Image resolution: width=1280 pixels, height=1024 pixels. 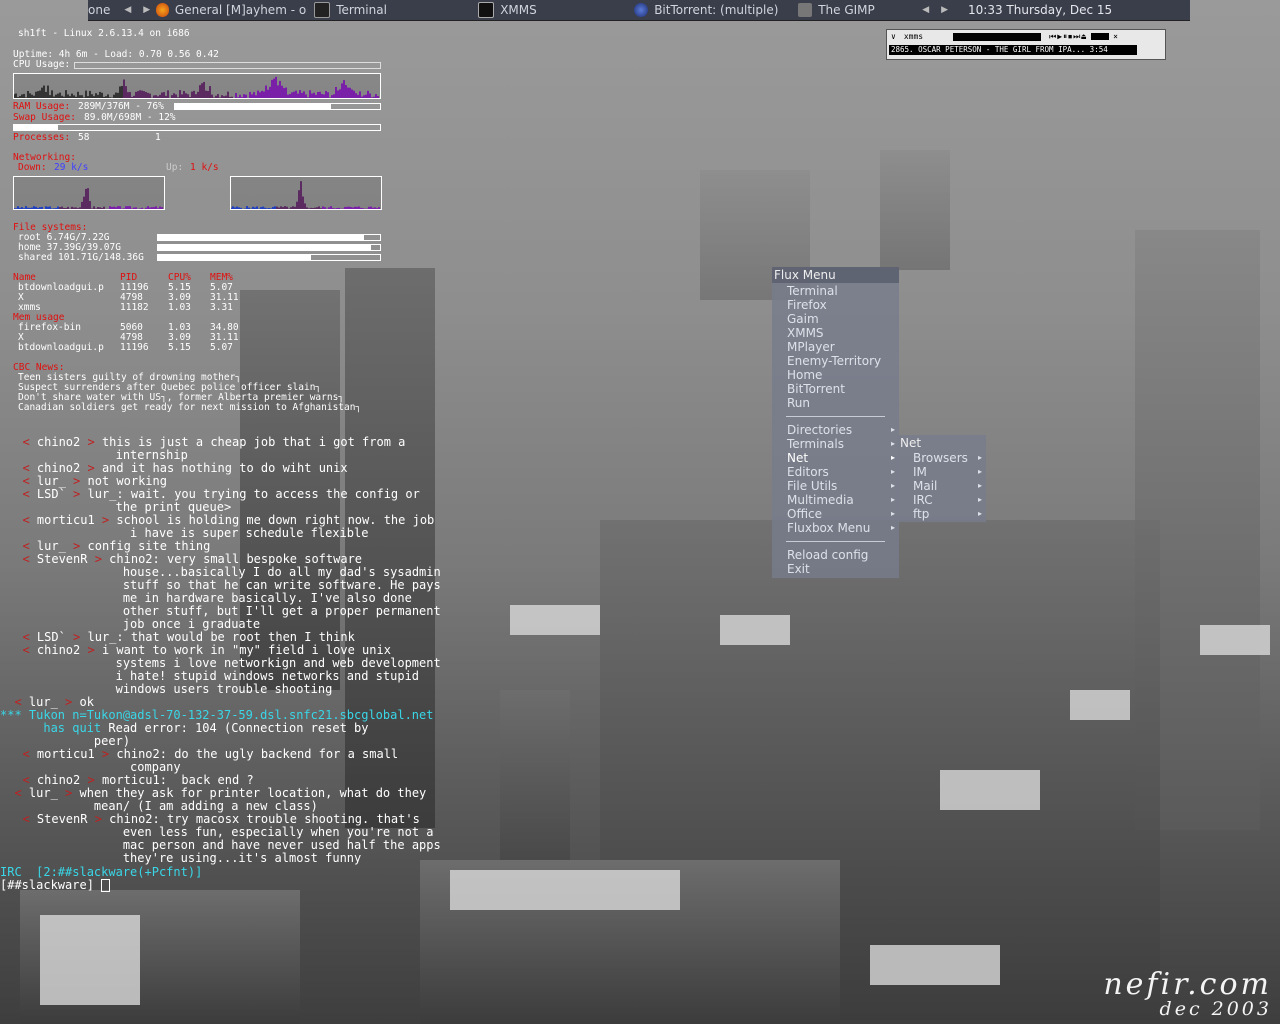 I want to click on task-item-firefox: General [M]ayhem - o, so click(x=231, y=10).